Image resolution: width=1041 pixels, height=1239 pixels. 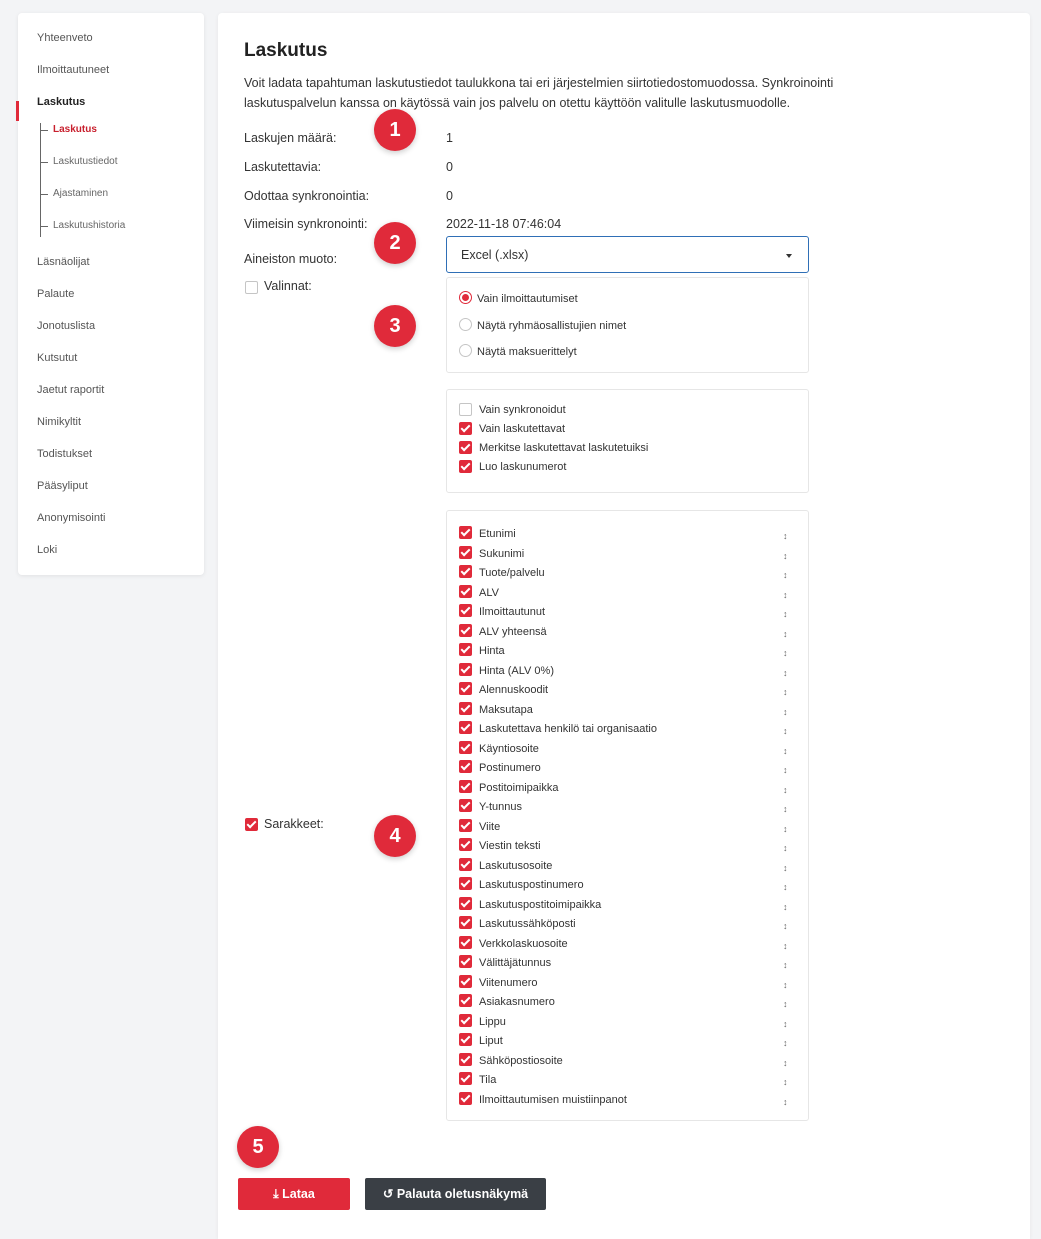 What do you see at coordinates (395, 130) in the screenshot?
I see `step-badge-1: 1` at bounding box center [395, 130].